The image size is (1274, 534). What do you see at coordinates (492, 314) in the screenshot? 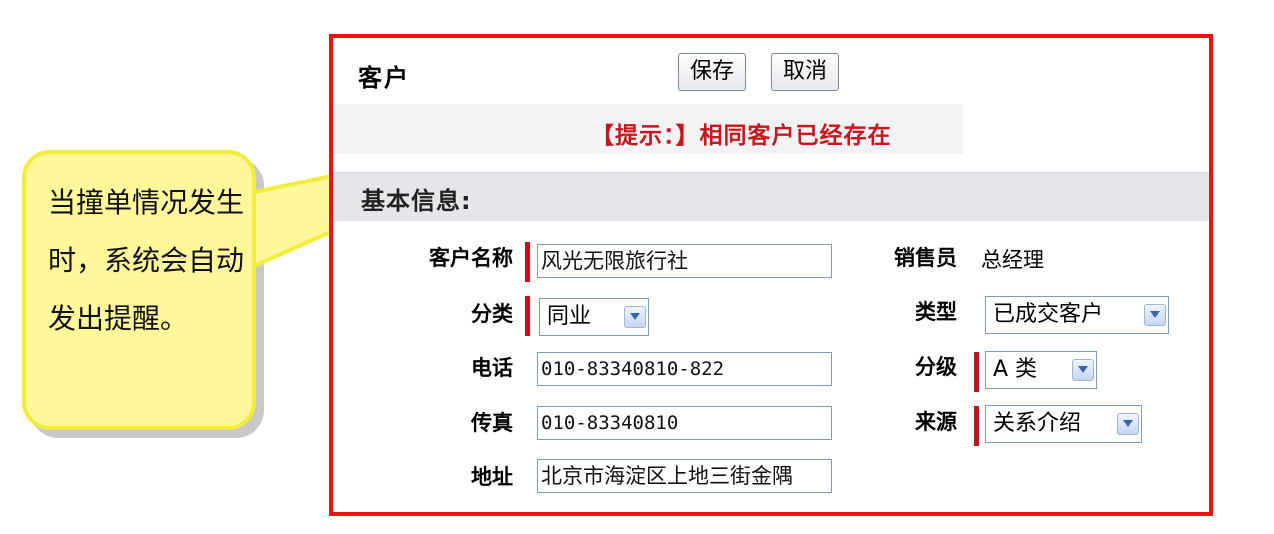
I see `category-label: 分类` at bounding box center [492, 314].